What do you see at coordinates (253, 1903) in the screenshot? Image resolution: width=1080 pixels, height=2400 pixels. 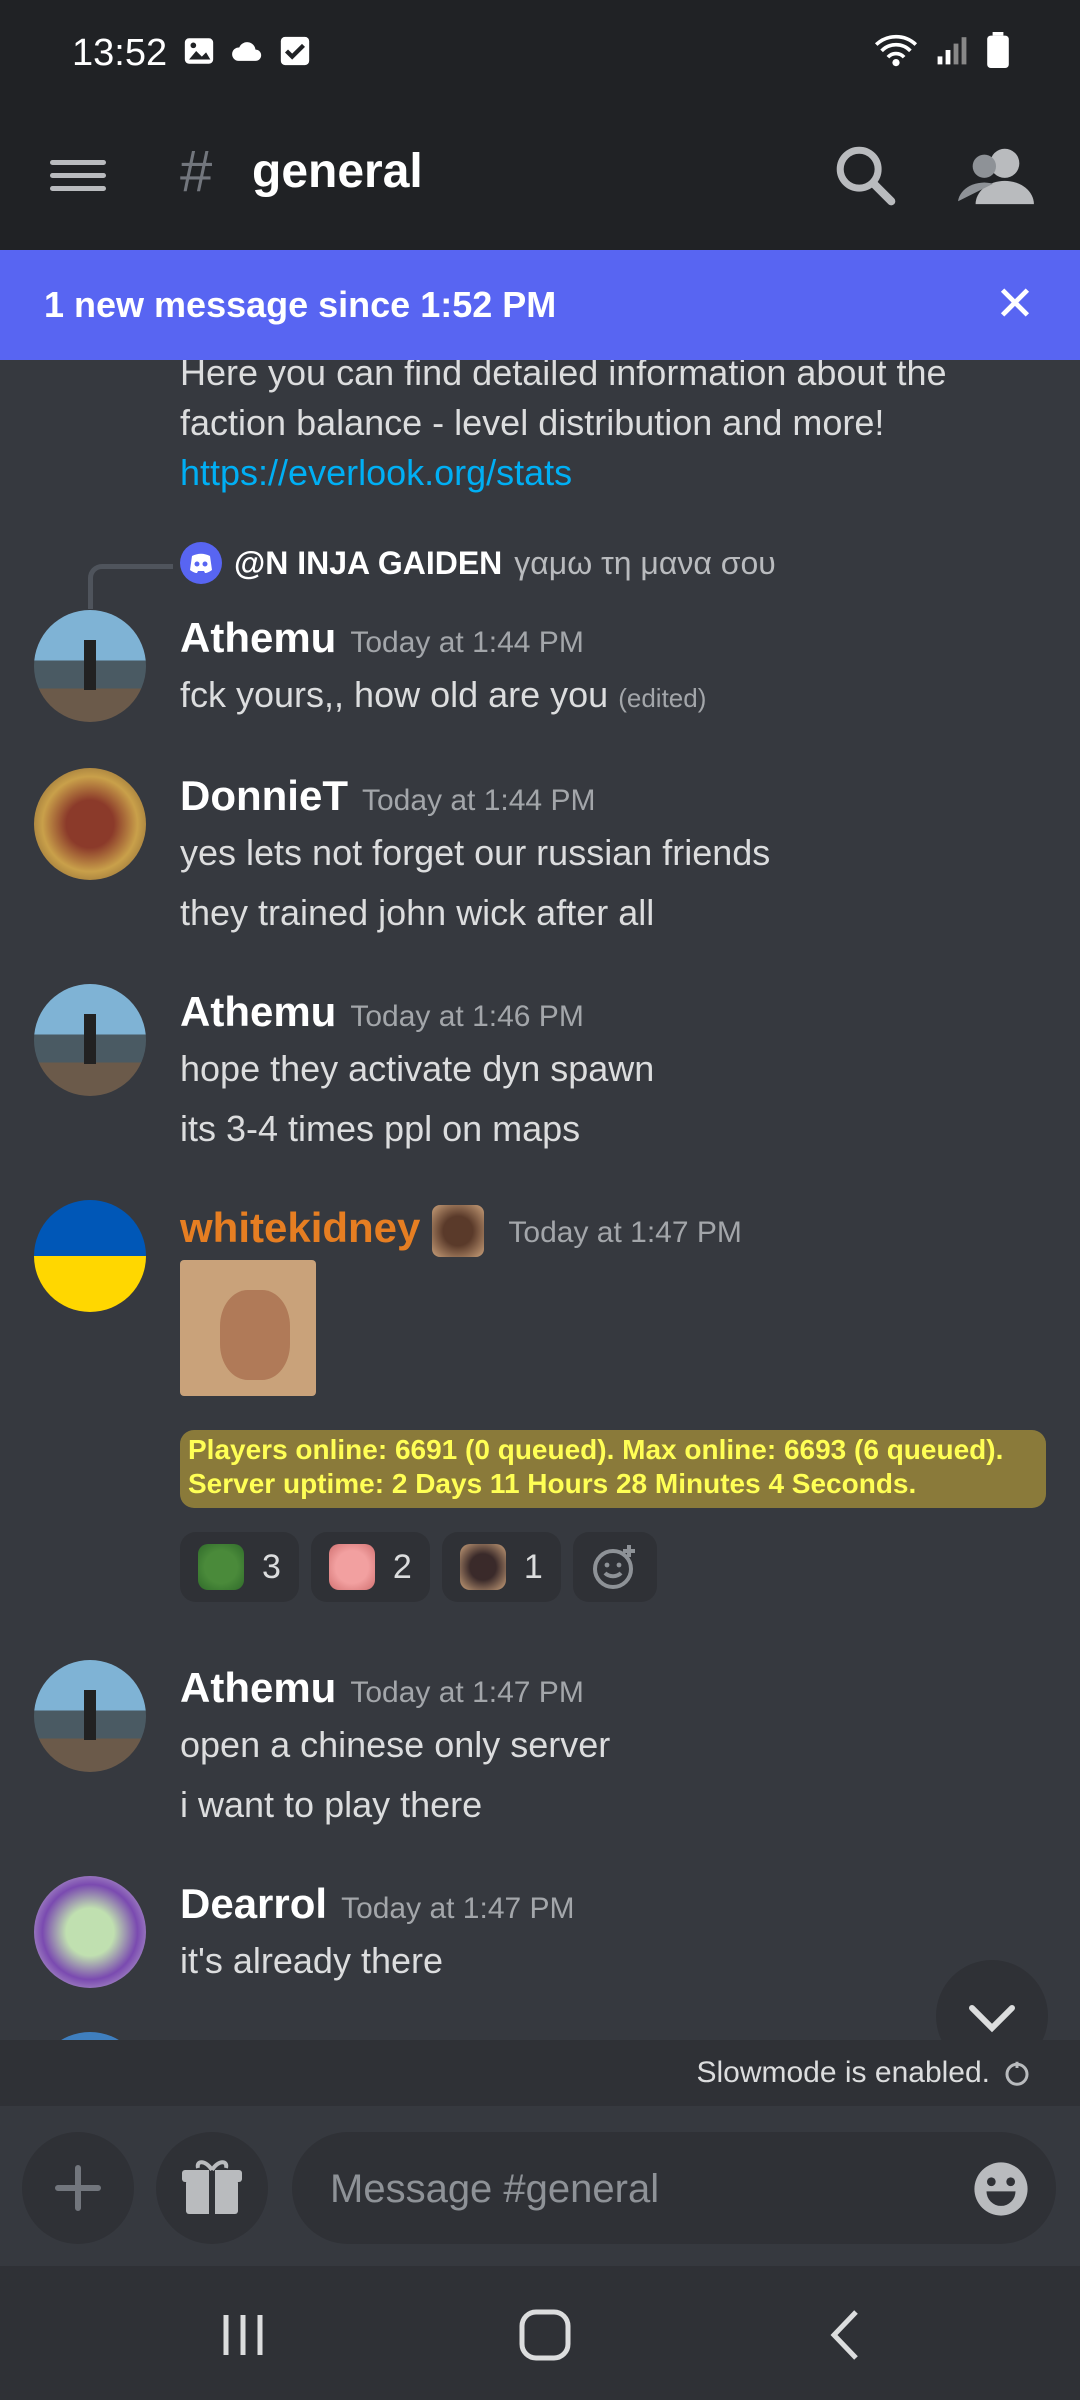 I see `author-name: Dearrol` at bounding box center [253, 1903].